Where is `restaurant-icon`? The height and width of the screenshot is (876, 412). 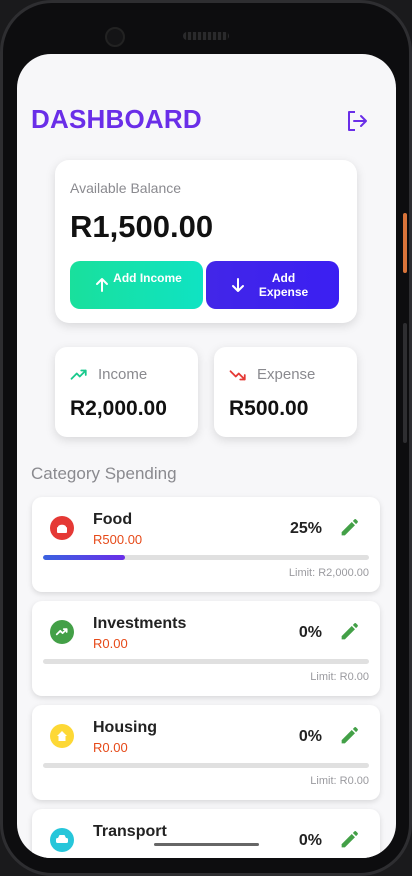
restaurant-icon is located at coordinates (62, 528).